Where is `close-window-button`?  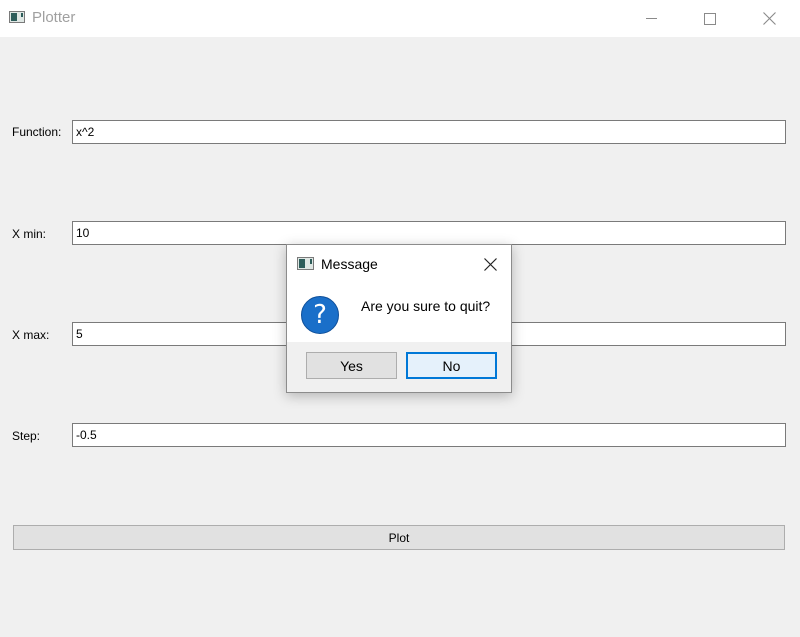 close-window-button is located at coordinates (769, 18).